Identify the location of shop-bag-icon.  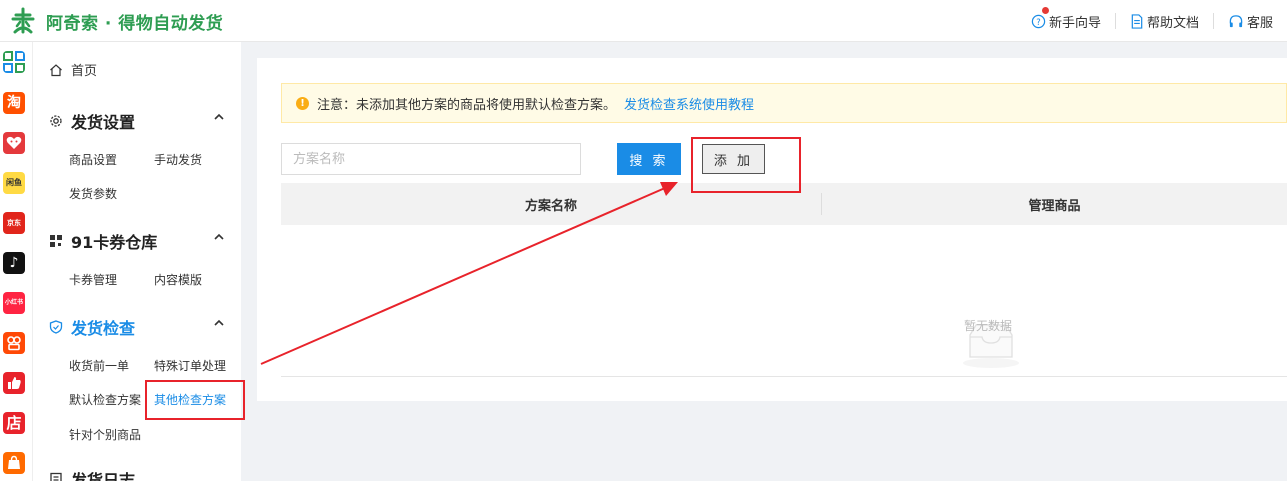
(14, 463).